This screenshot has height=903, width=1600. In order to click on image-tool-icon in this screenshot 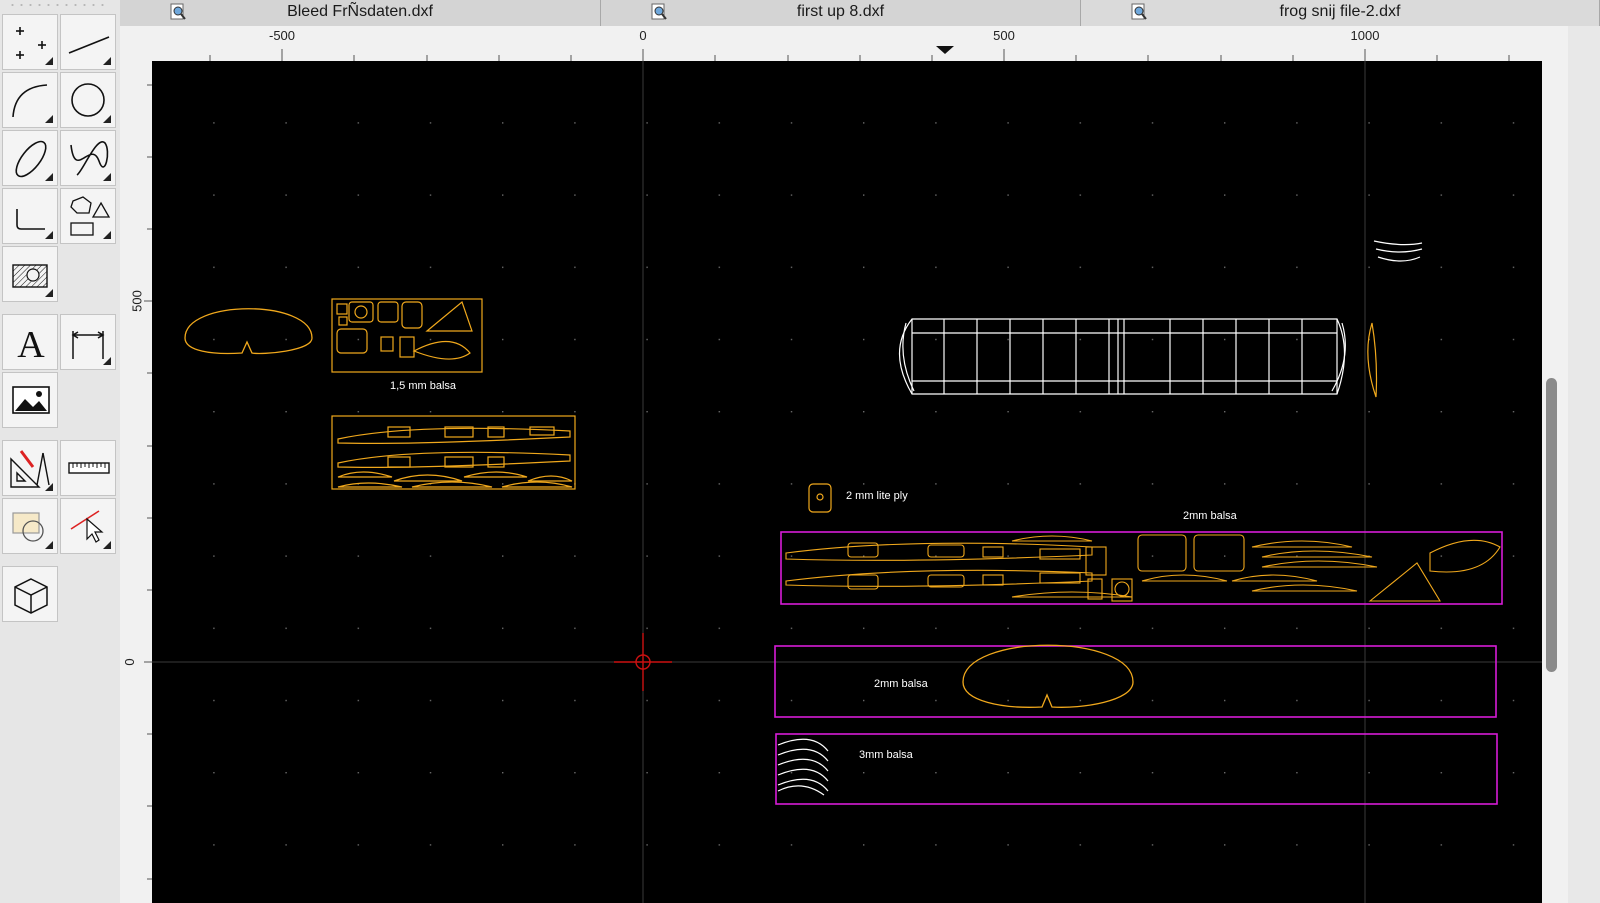, I will do `click(30, 400)`.